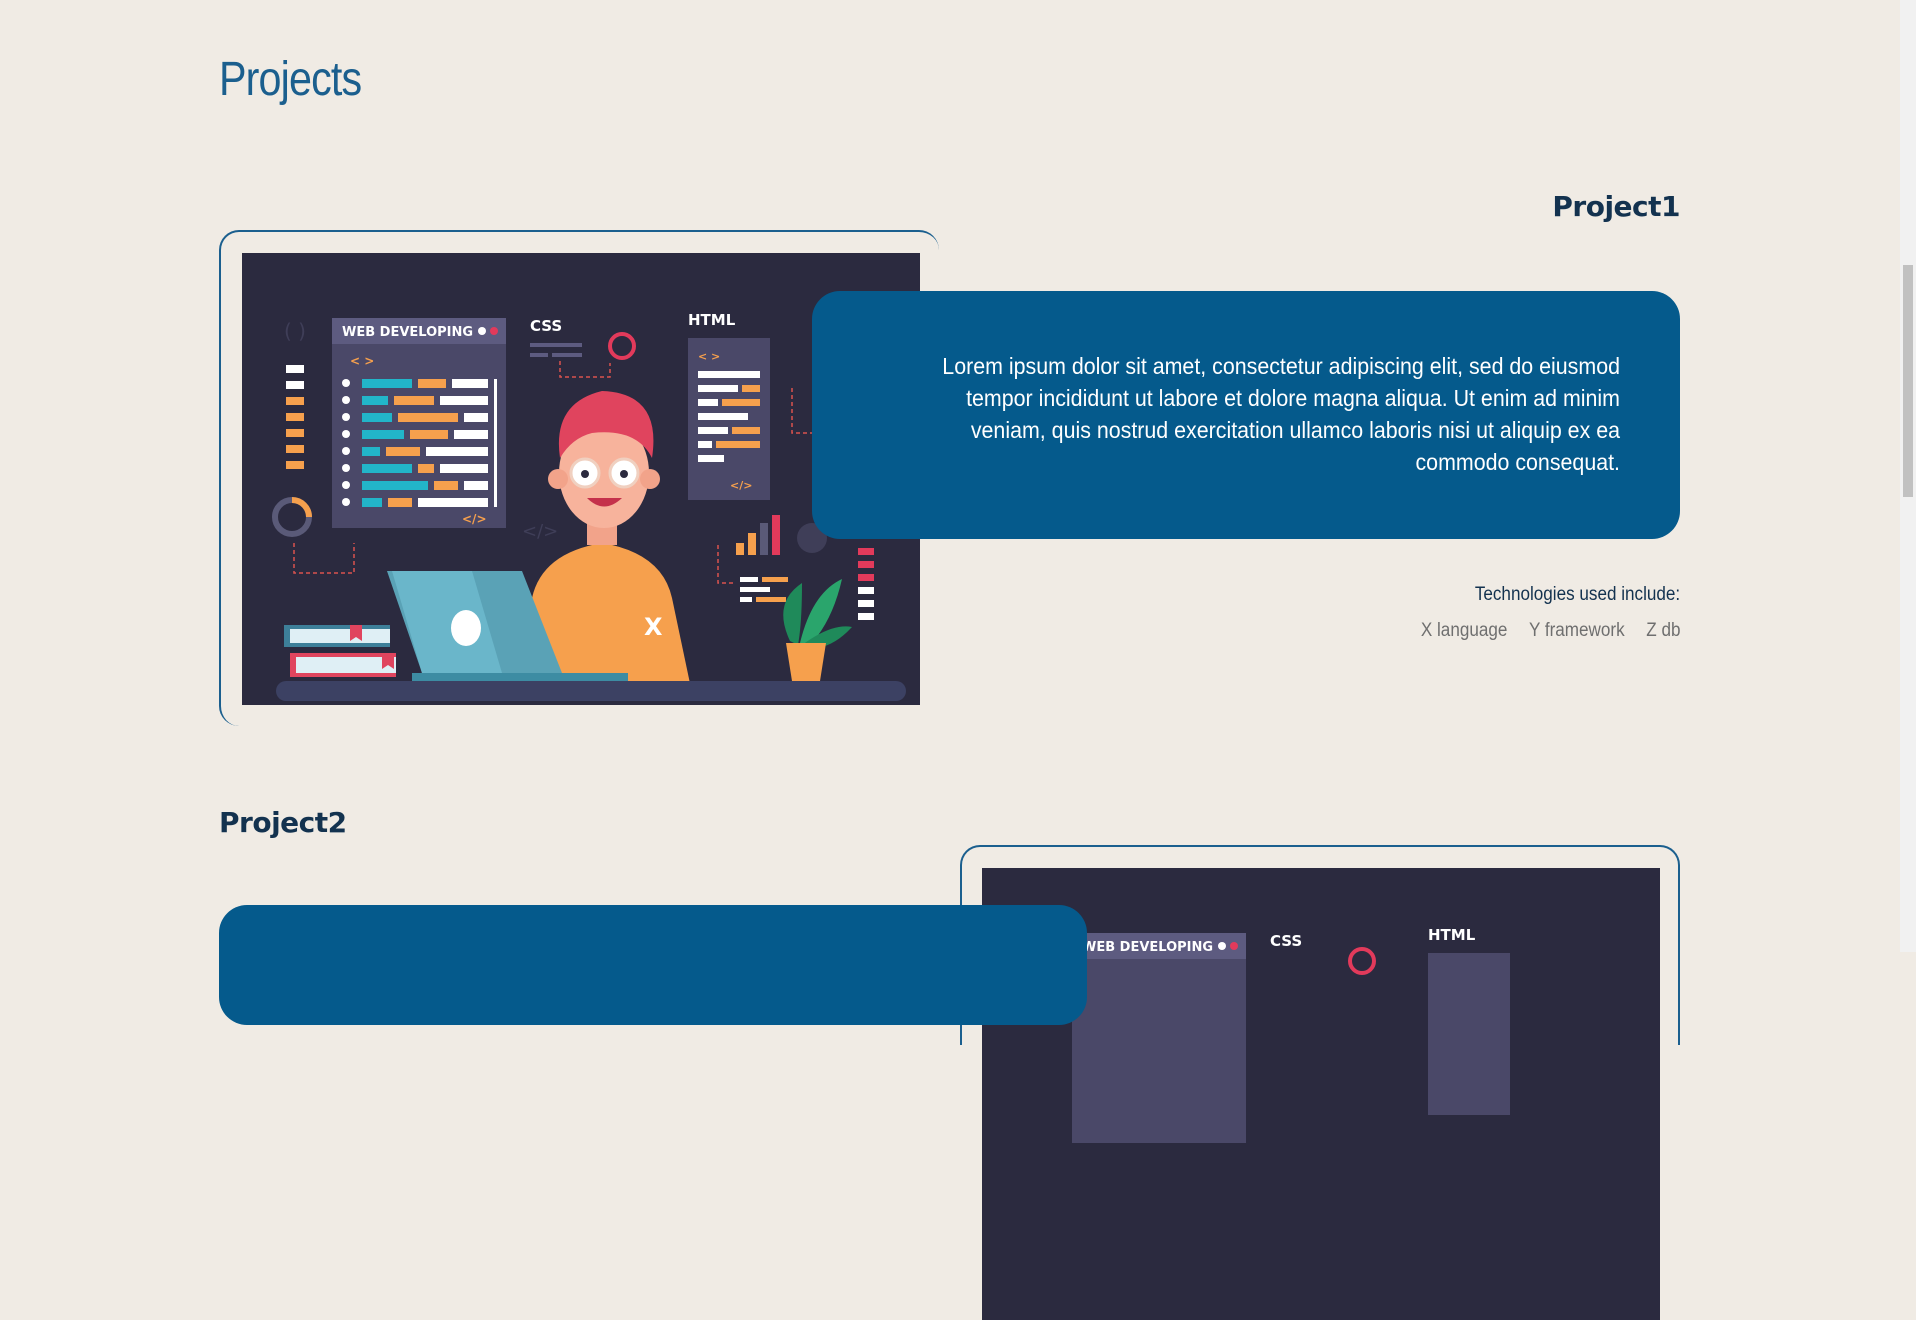 The height and width of the screenshot is (1320, 1916). I want to click on project-1-tech-list: X language Y framework Z db, so click(1550, 631).